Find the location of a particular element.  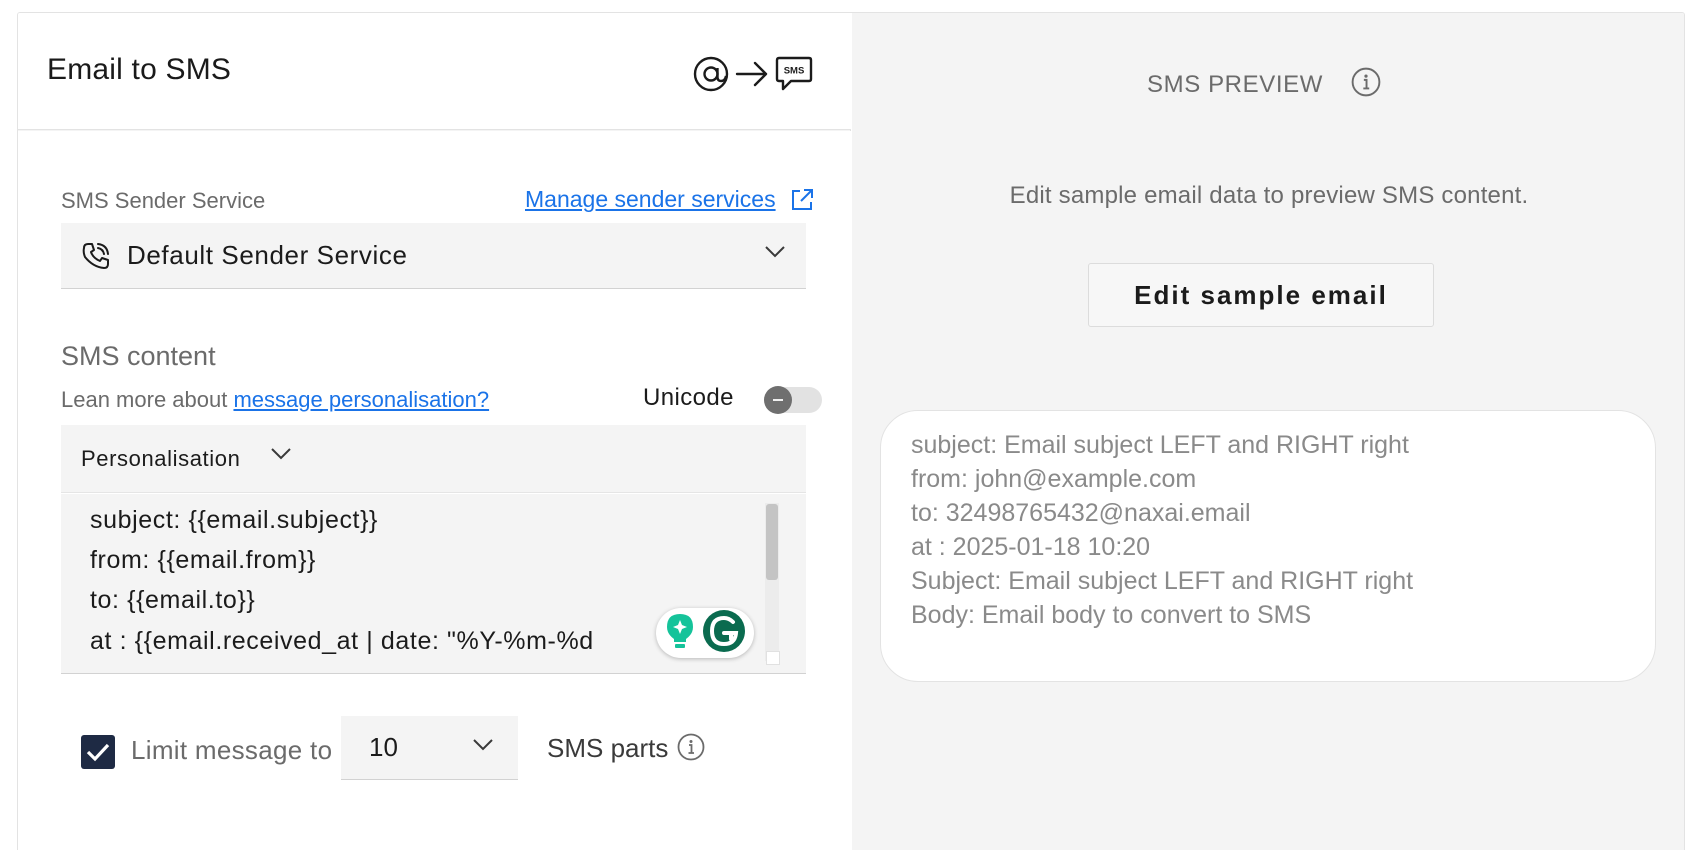

unicode-label: Unicode is located at coordinates (688, 397).